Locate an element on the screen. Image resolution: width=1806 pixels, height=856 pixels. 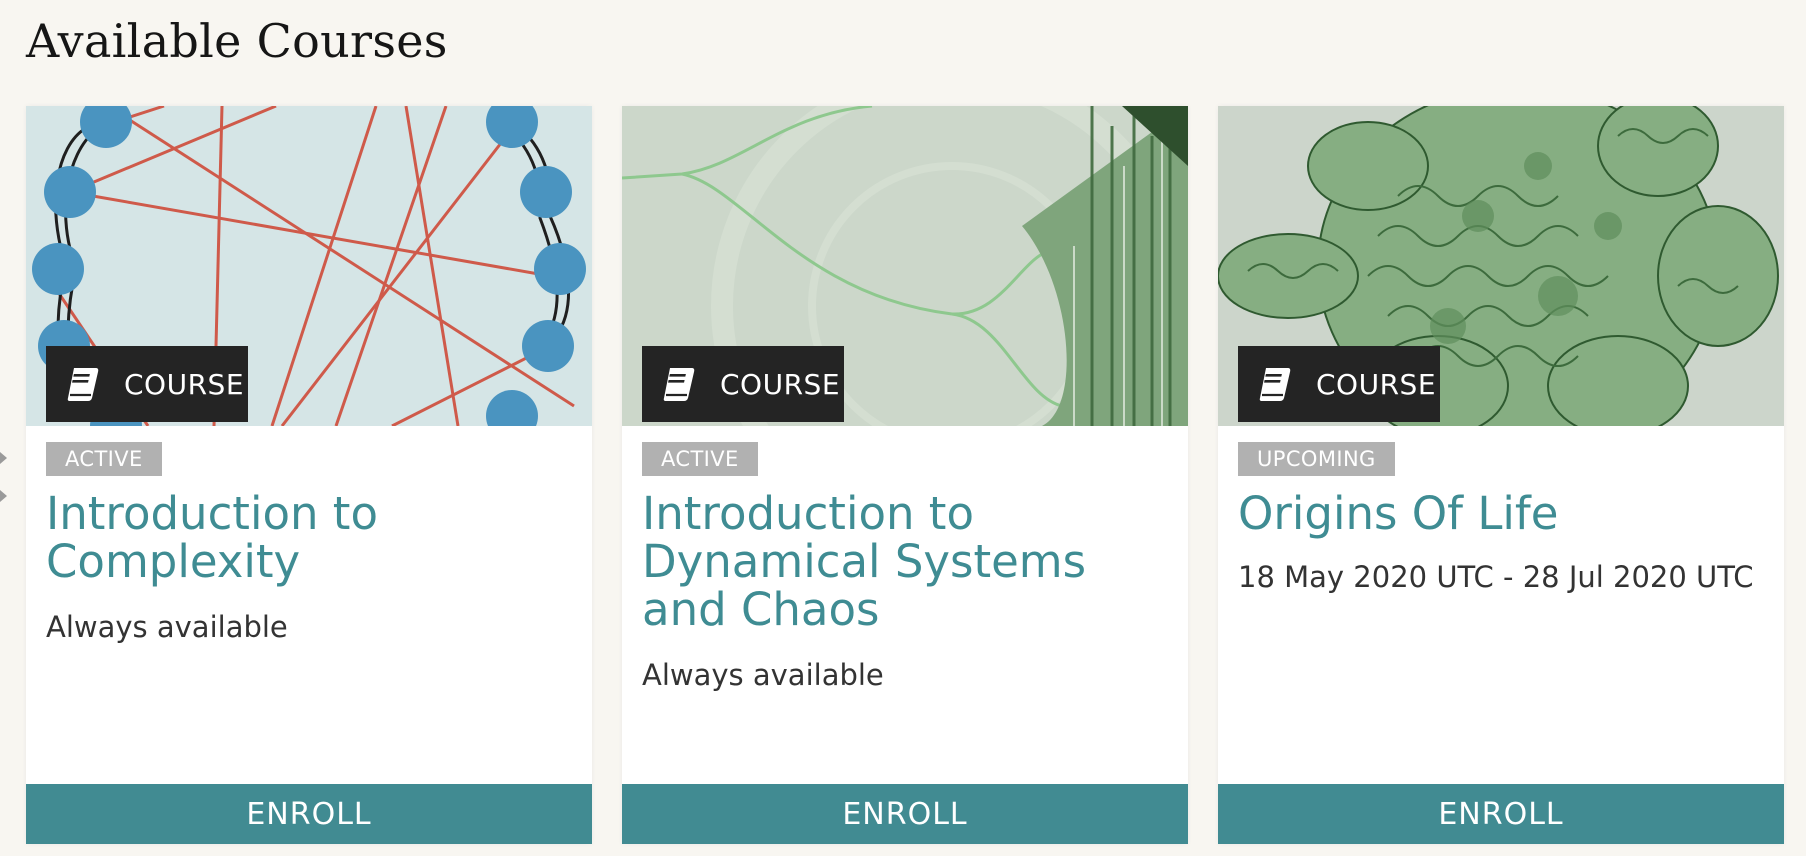
availability-text: 18 May 2020 UTC - 28 Jul 2020 UTC is located at coordinates (1496, 577).